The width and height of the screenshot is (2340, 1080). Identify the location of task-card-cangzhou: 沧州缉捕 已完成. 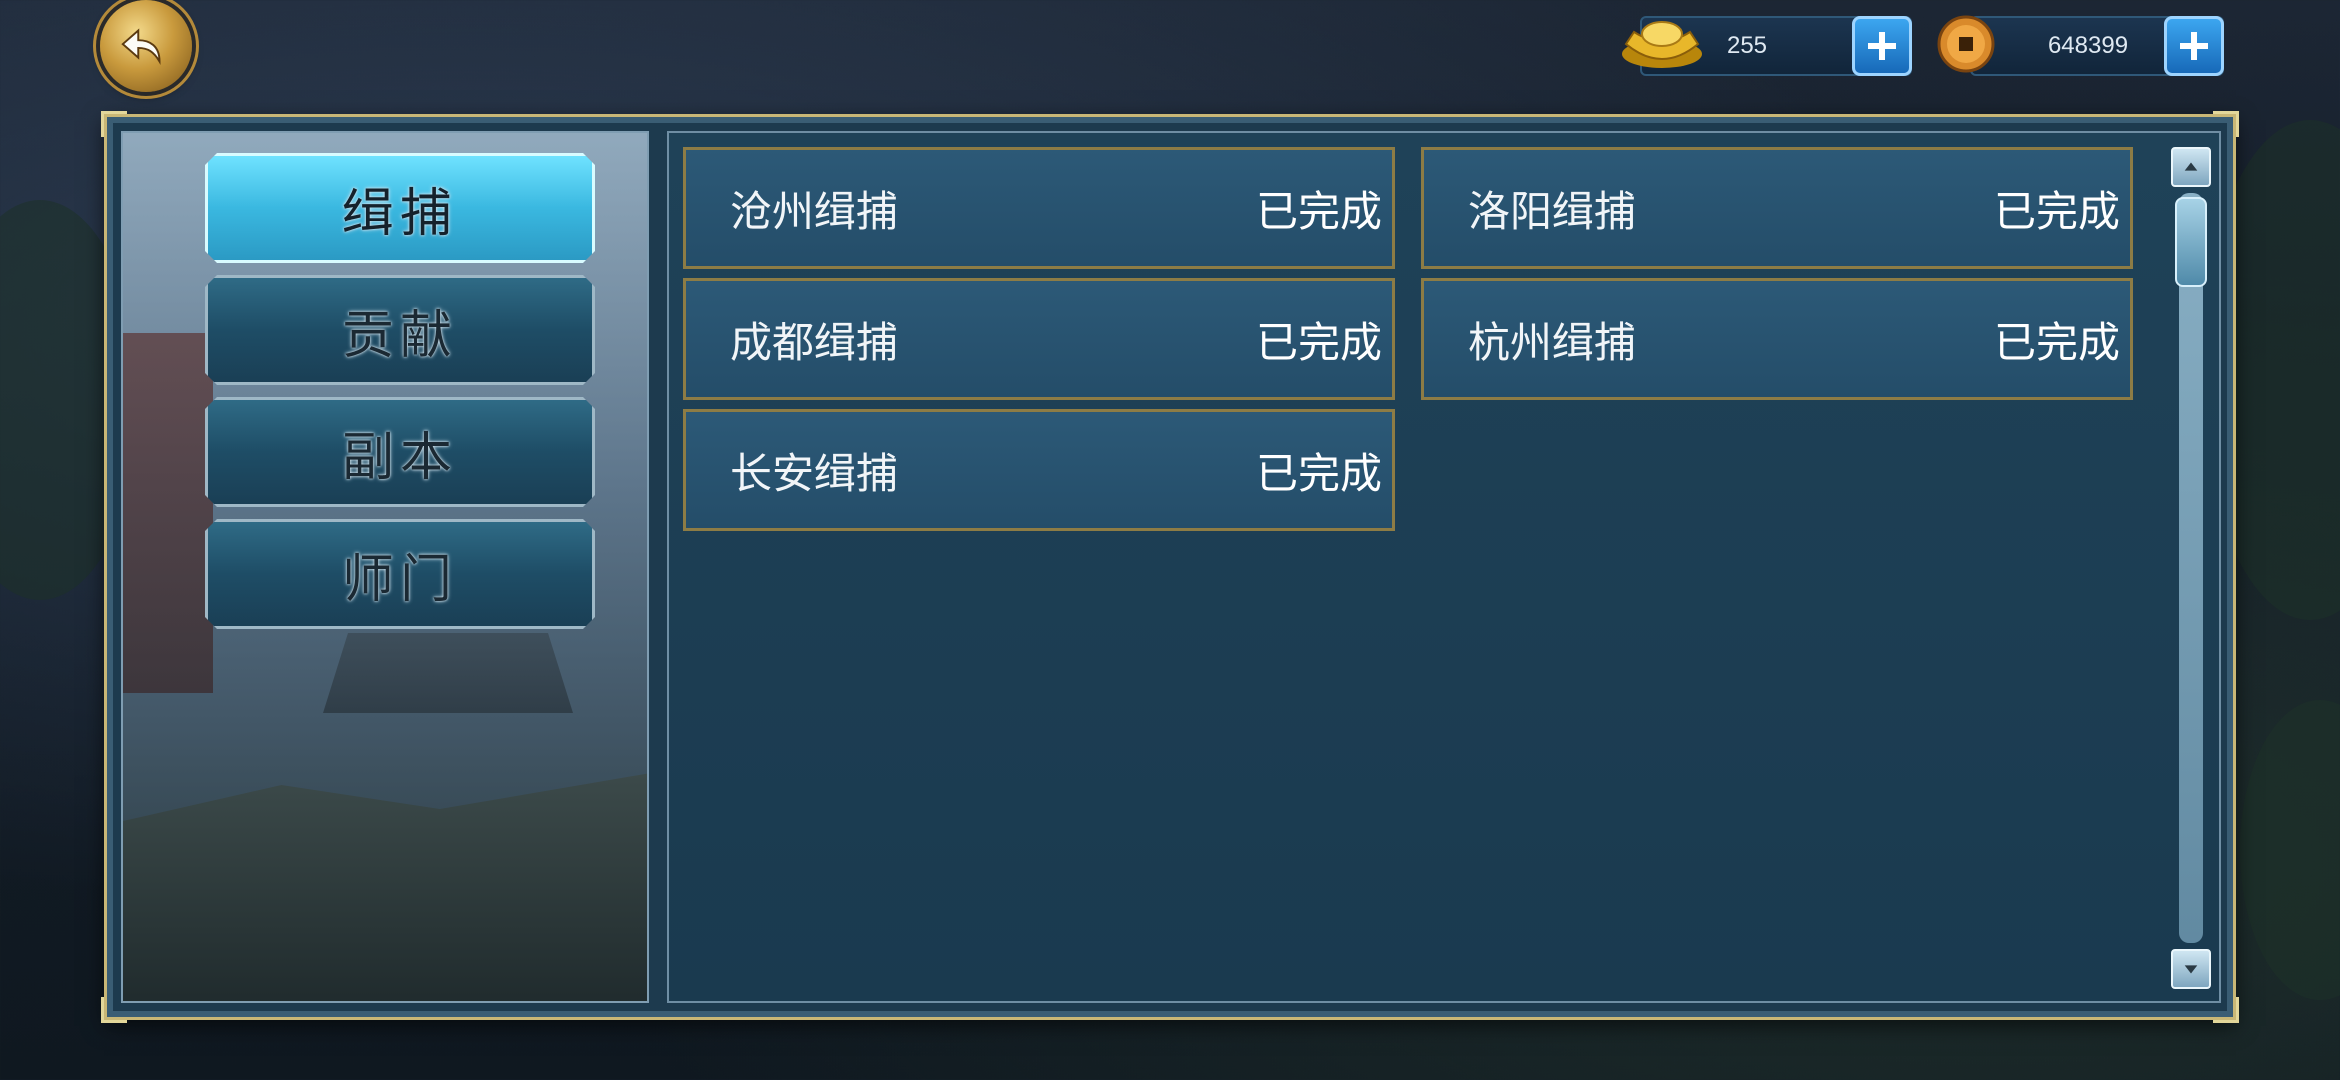
(1039, 208).